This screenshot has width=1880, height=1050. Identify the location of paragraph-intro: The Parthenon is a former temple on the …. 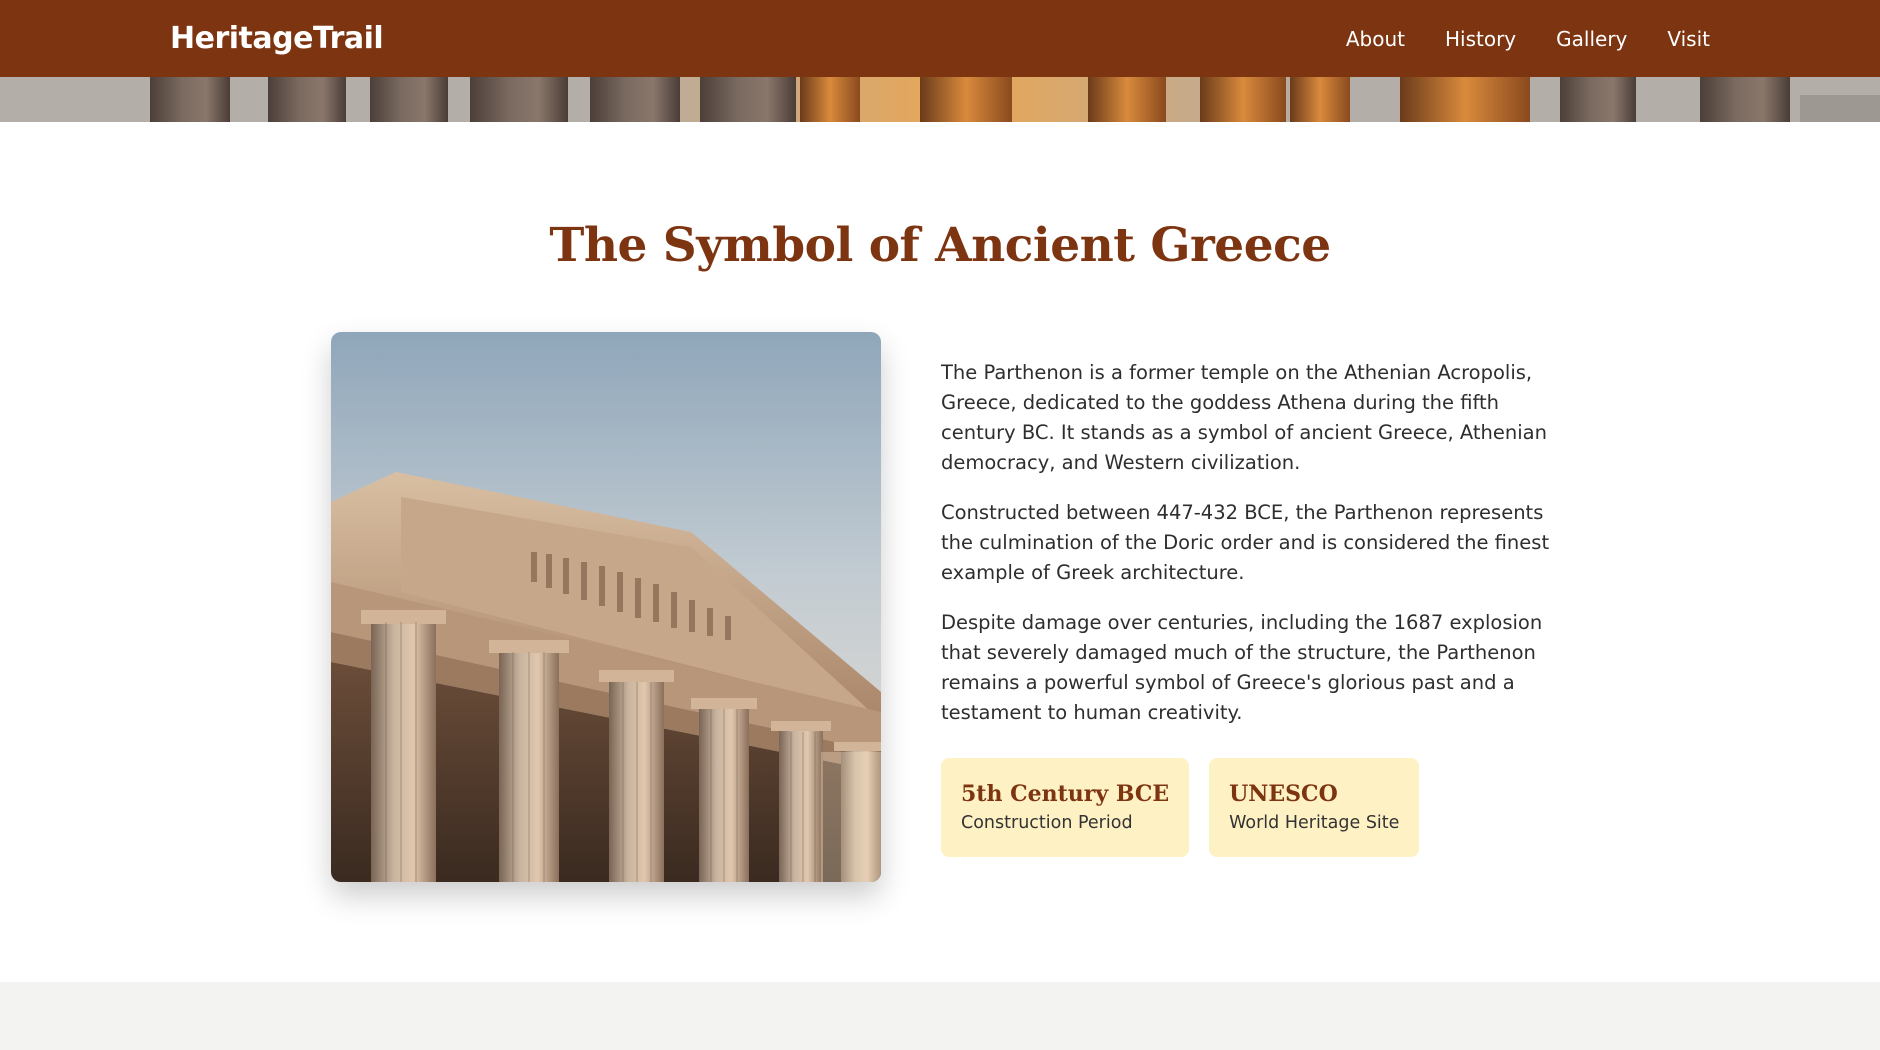
(1244, 417).